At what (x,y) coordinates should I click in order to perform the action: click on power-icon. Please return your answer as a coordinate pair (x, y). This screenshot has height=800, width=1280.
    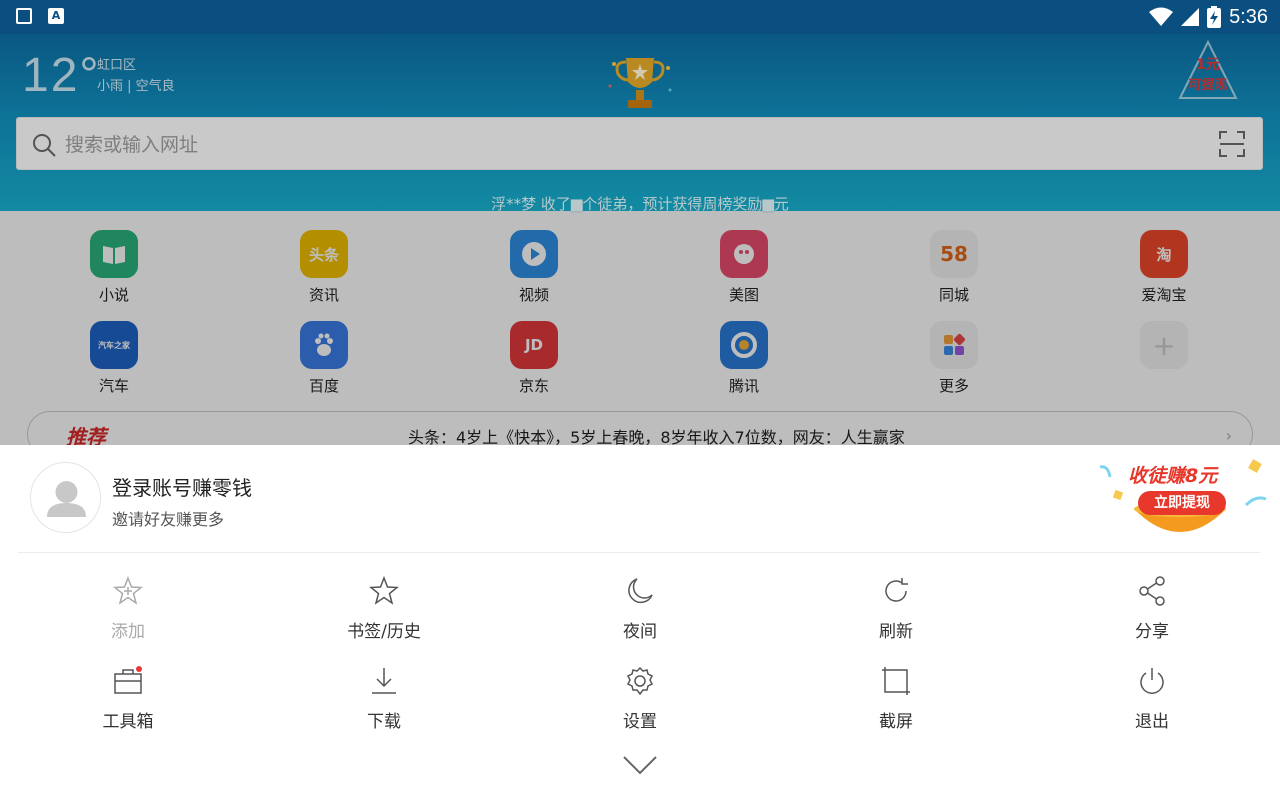
    Looking at the image, I should click on (1152, 681).